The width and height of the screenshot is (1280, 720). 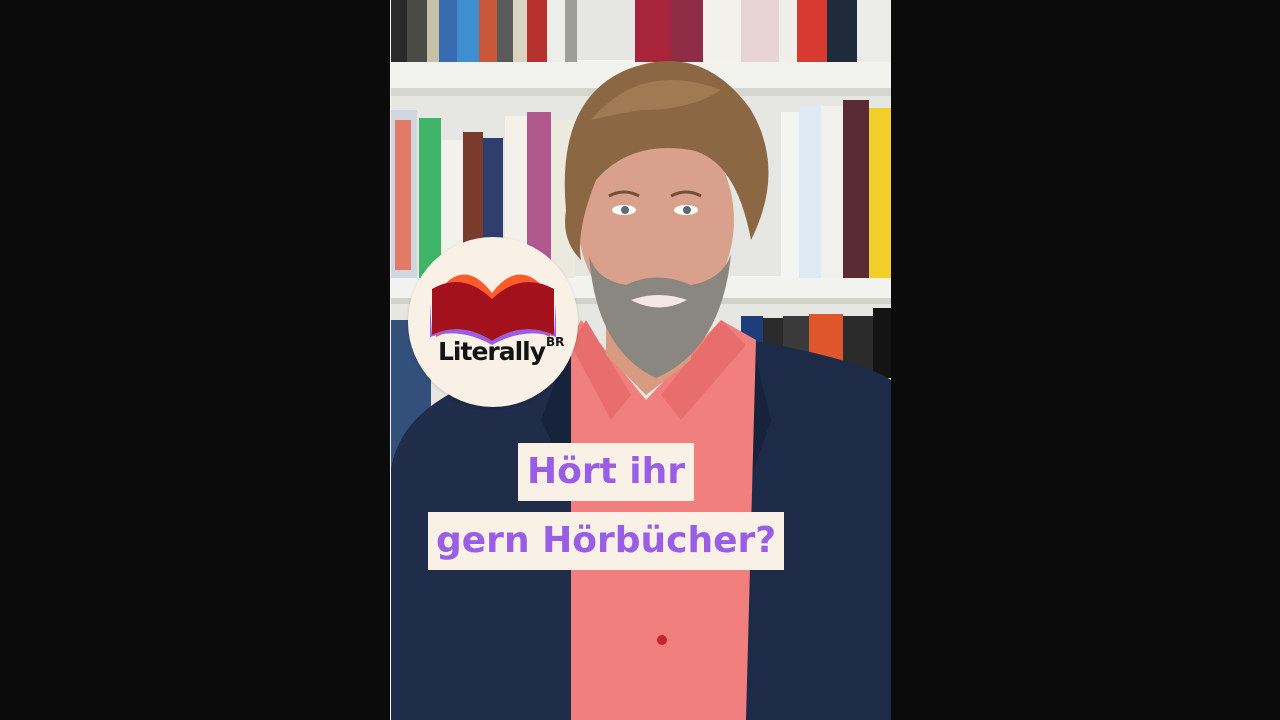 I want to click on literally-logo-badge: Literally BR, so click(x=493, y=322).